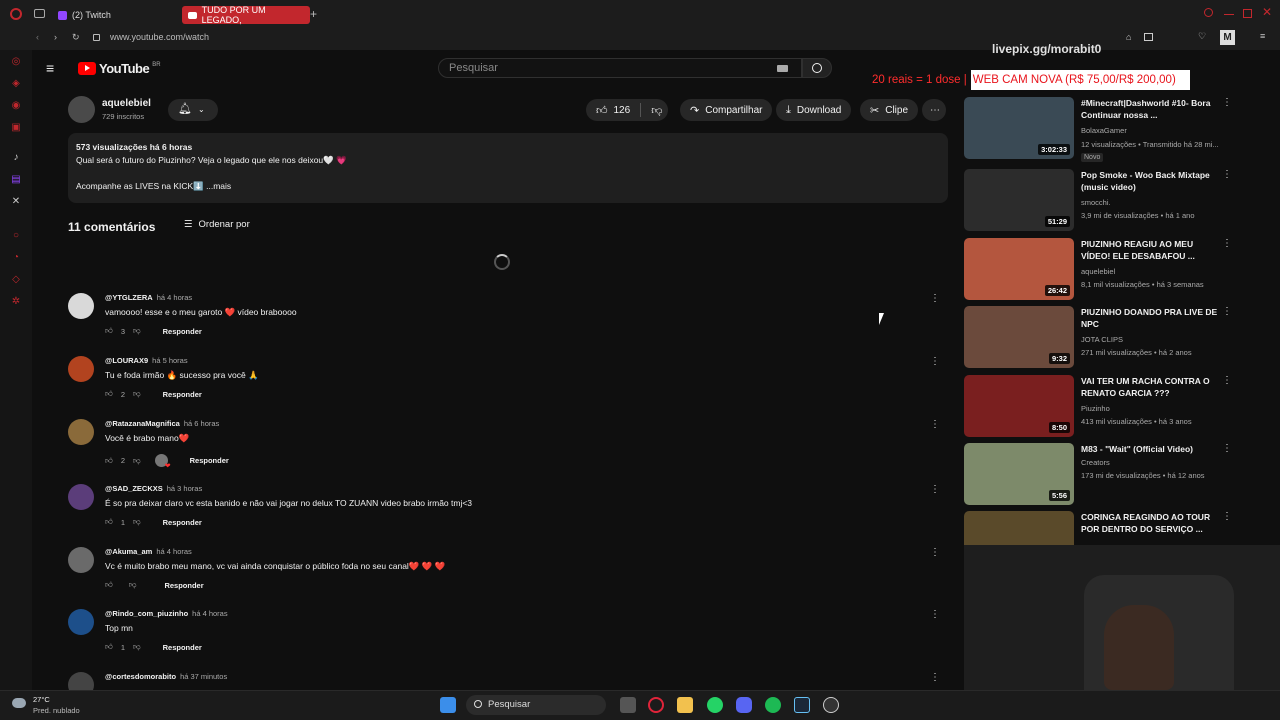 This screenshot has width=1280, height=720. Describe the element at coordinates (56, 710) in the screenshot. I see `weather-desc: Pred. nublado` at that location.